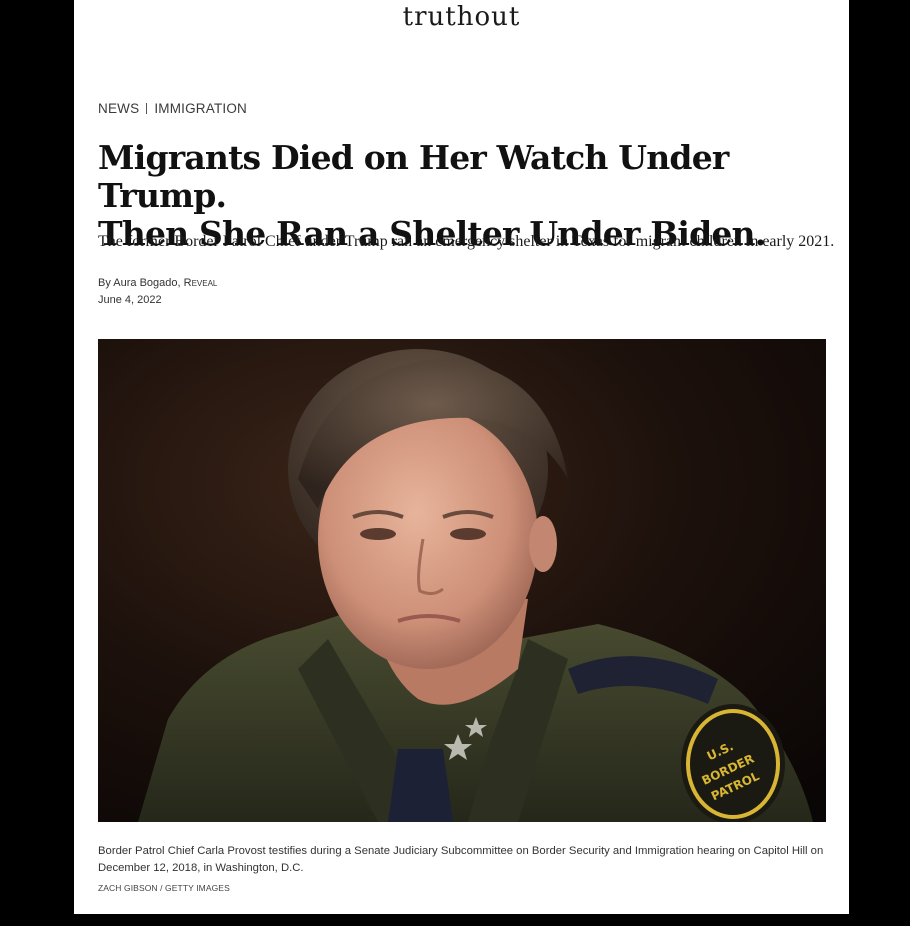  What do you see at coordinates (420, 785) in the screenshot?
I see `tie` at bounding box center [420, 785].